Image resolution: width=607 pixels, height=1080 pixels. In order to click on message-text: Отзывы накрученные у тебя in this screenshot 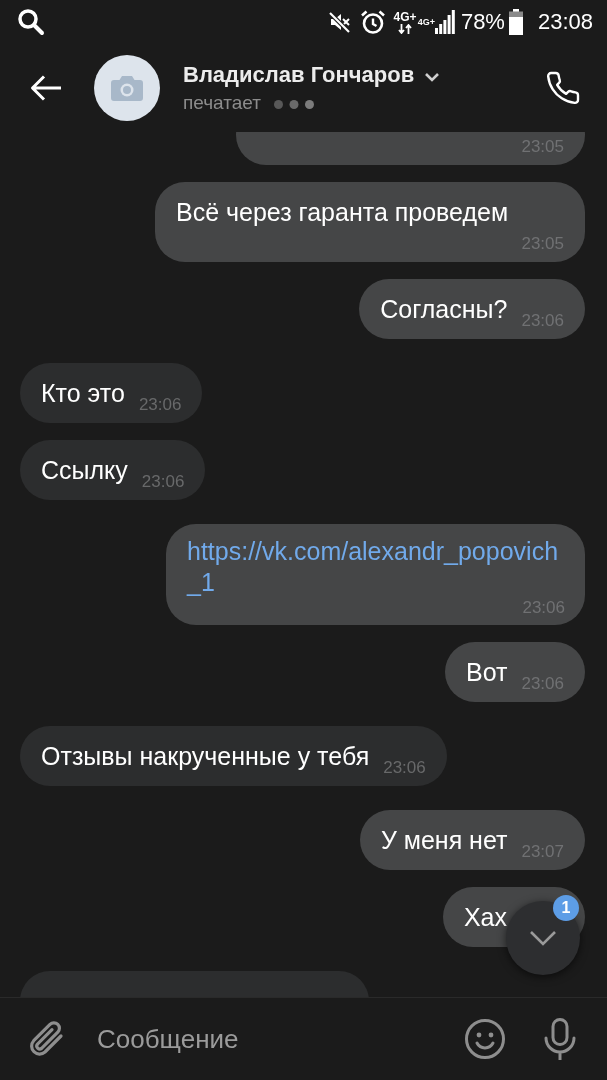, I will do `click(205, 756)`.